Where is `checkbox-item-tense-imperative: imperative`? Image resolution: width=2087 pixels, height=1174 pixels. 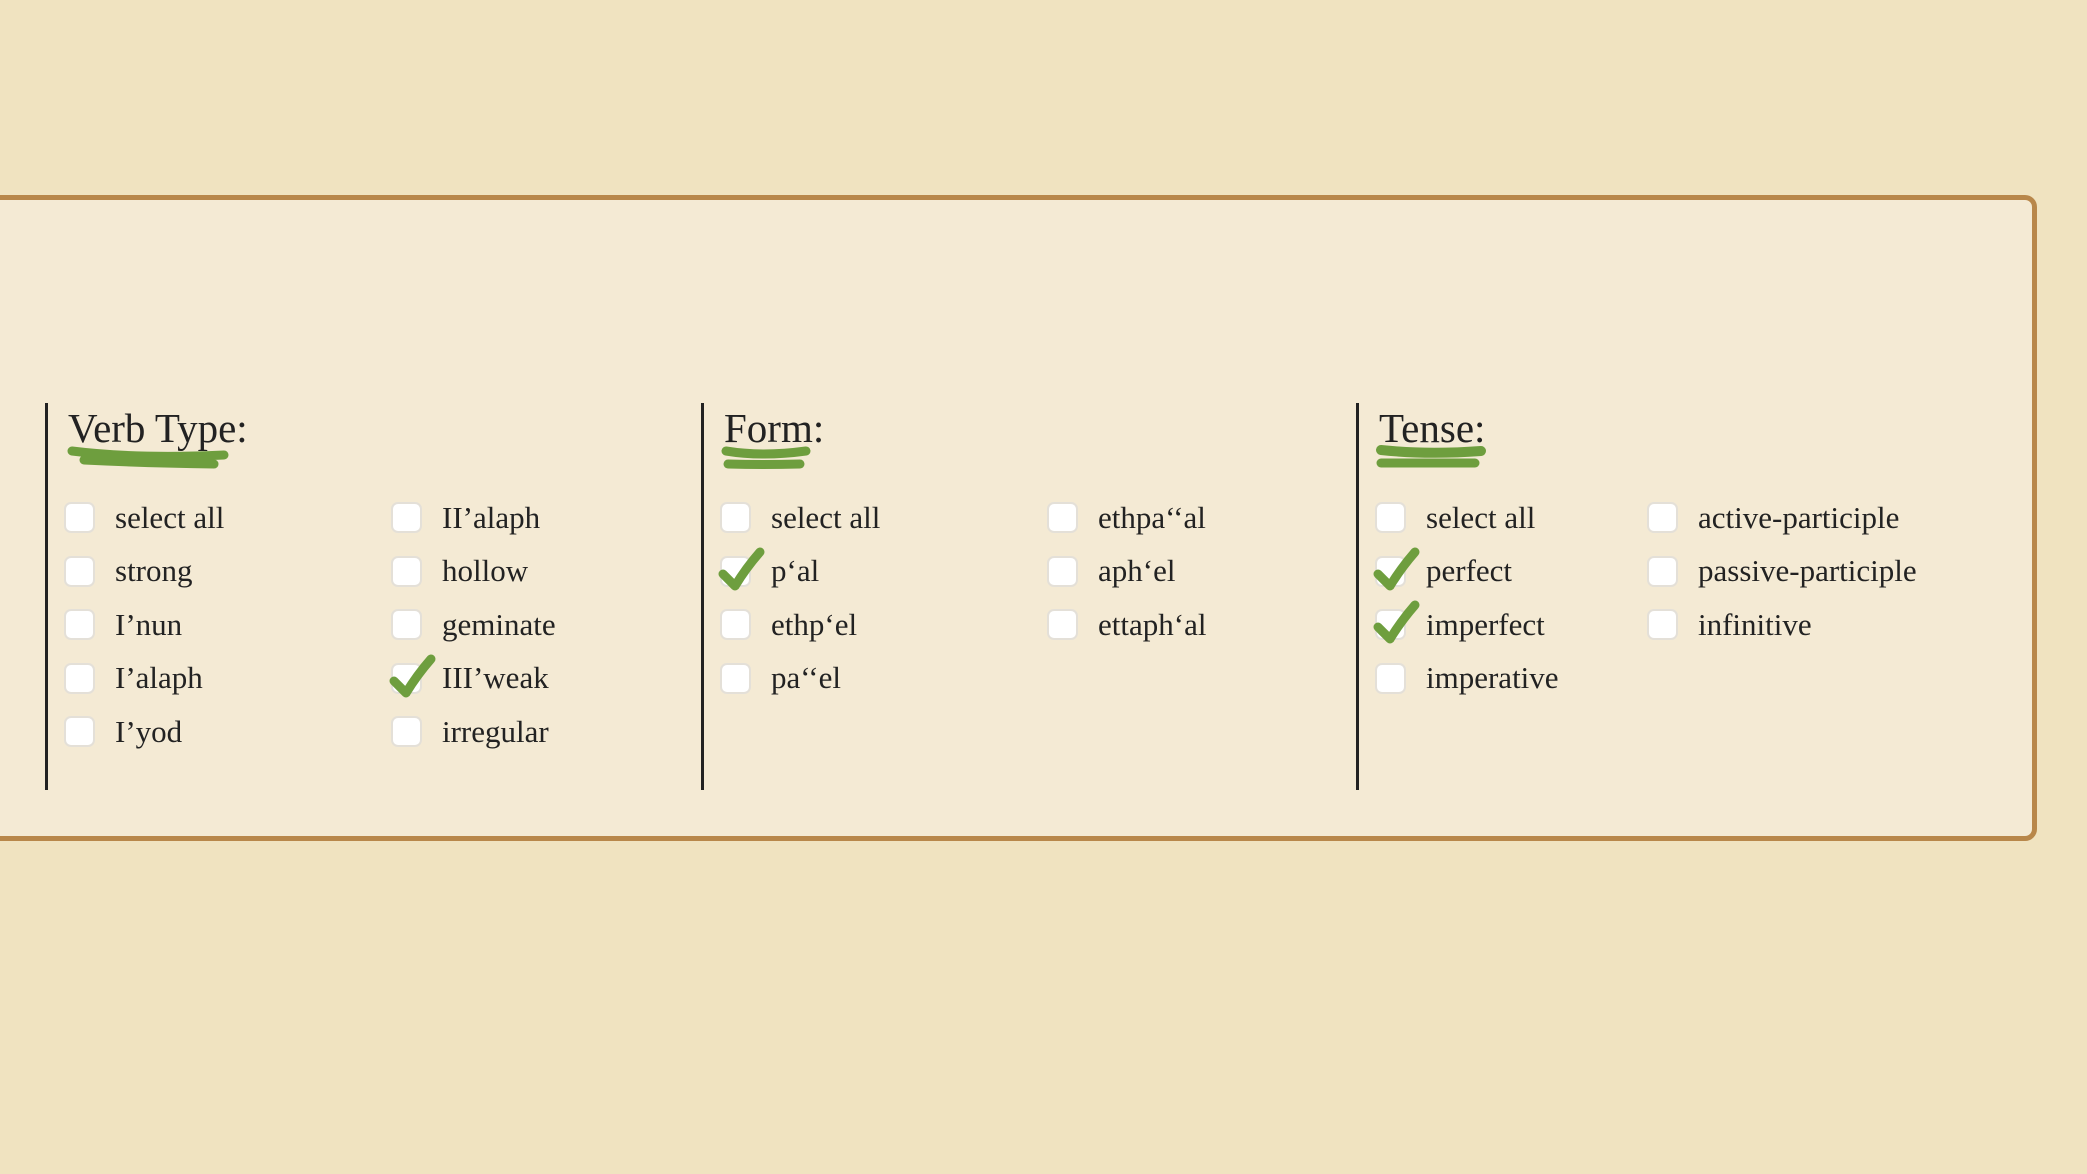 checkbox-item-tense-imperative: imperative is located at coordinates (1467, 679).